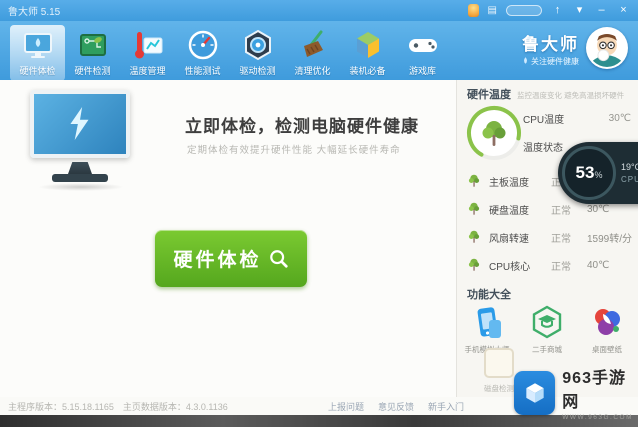 Image resolution: width=638 pixels, height=427 pixels. Describe the element at coordinates (367, 45) in the screenshot. I see `cube-3d-icon` at that location.